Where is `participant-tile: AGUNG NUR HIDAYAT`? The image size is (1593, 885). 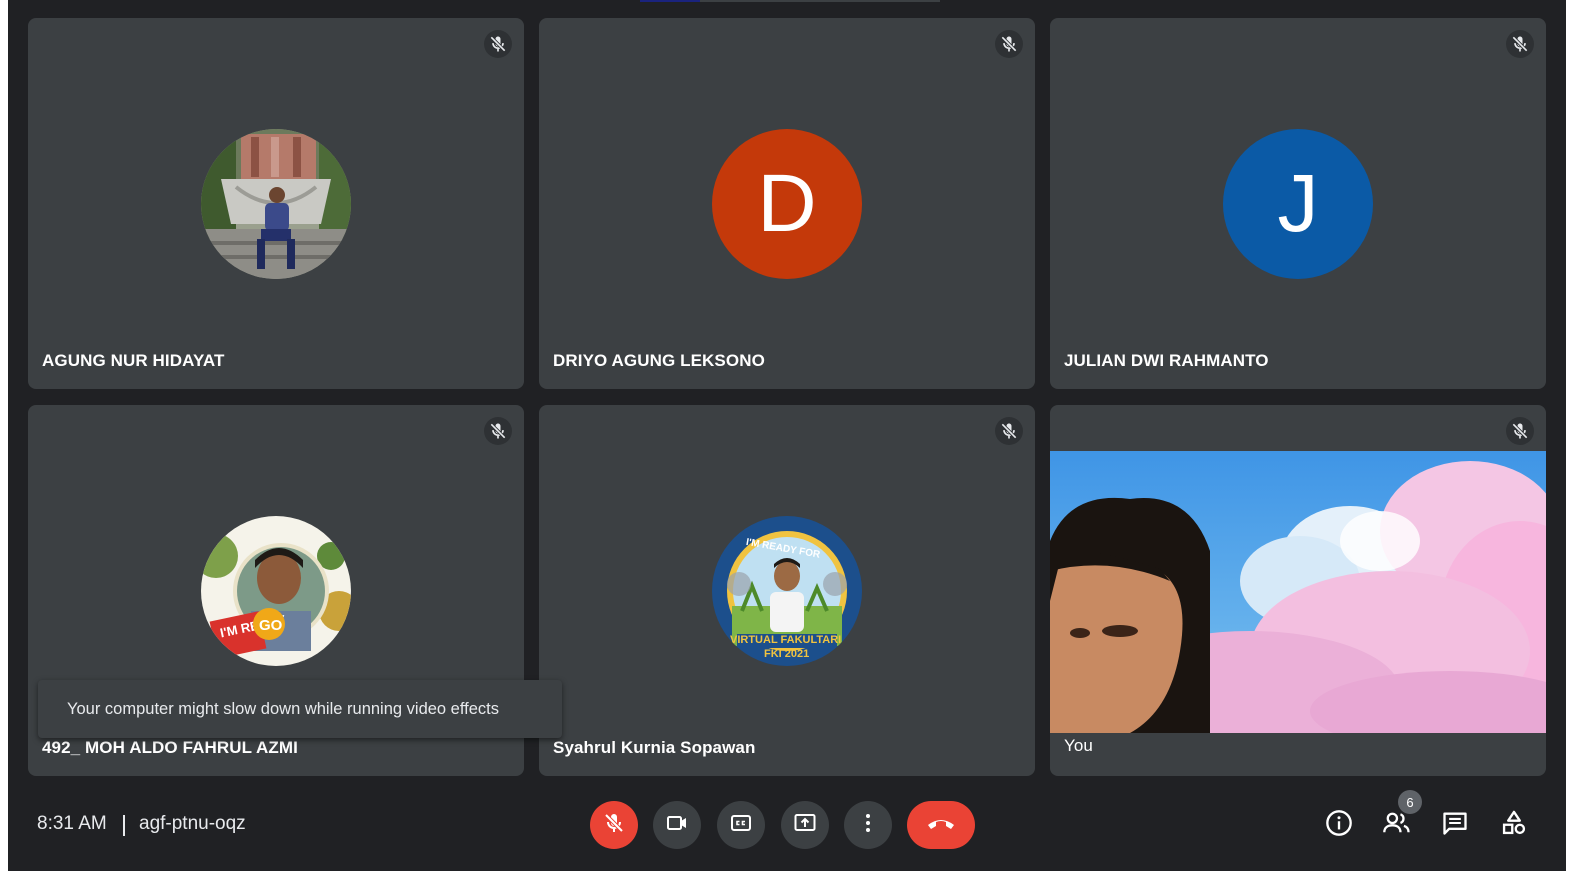 participant-tile: AGUNG NUR HIDAYAT is located at coordinates (276, 203).